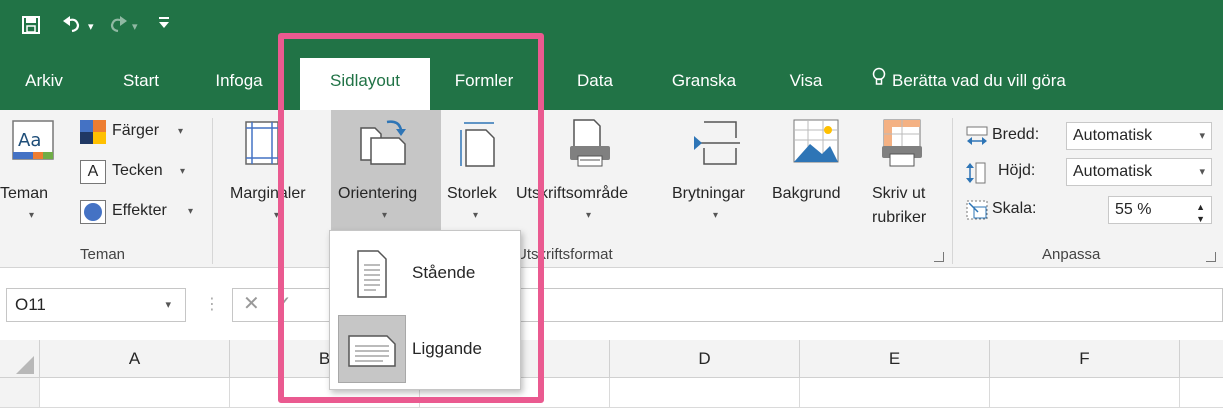 The image size is (1223, 408). I want to click on teman-button: Aa Teman ▾, so click(35, 174).